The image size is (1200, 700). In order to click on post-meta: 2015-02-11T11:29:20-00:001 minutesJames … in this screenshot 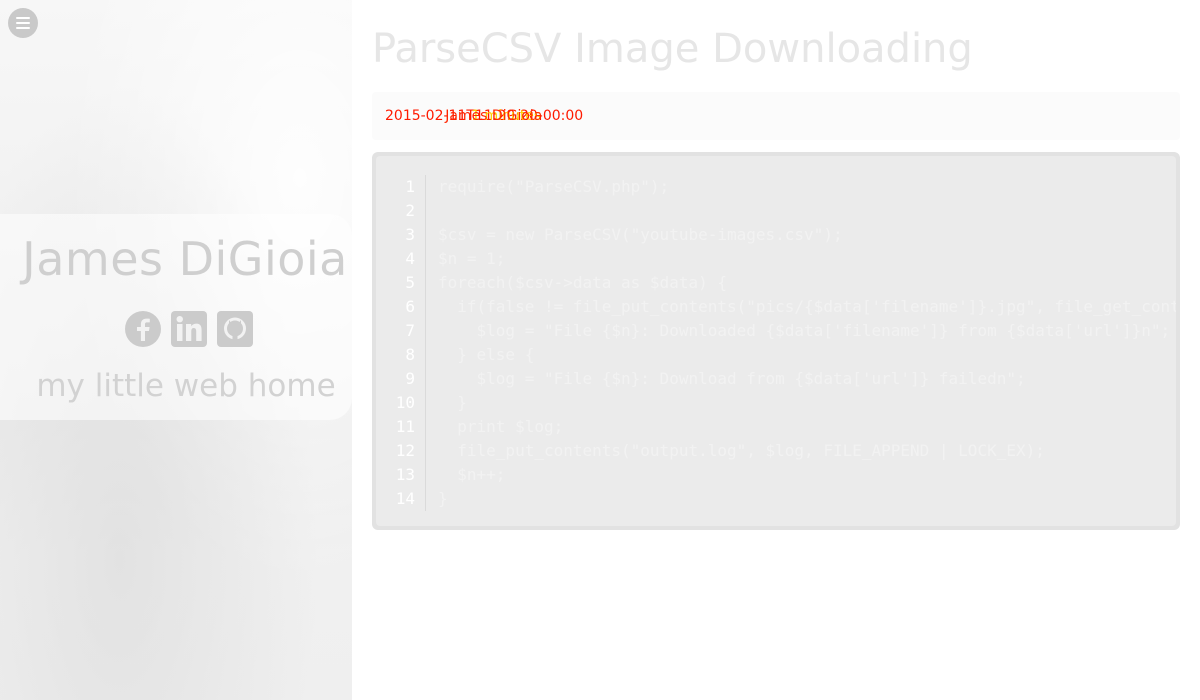, I will do `click(484, 116)`.